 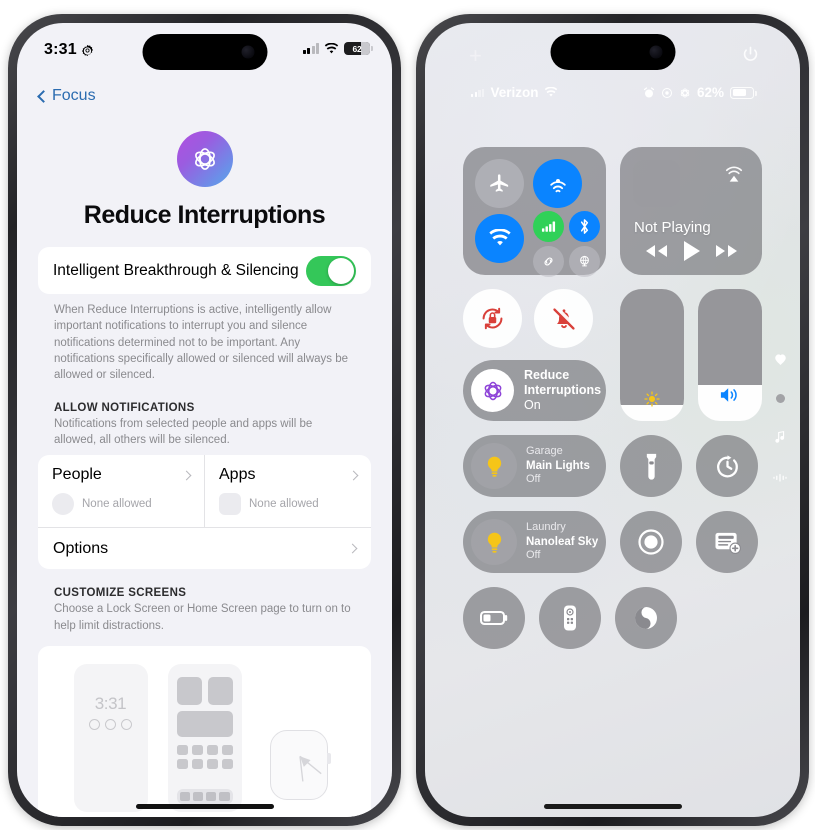 What do you see at coordinates (734, 176) in the screenshot?
I see `airplay-button` at bounding box center [734, 176].